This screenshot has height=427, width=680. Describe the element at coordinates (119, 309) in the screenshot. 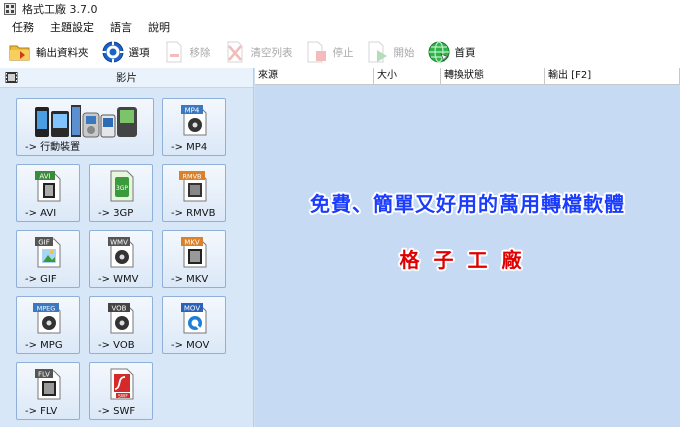

I see `svg-text: VOB` at that location.